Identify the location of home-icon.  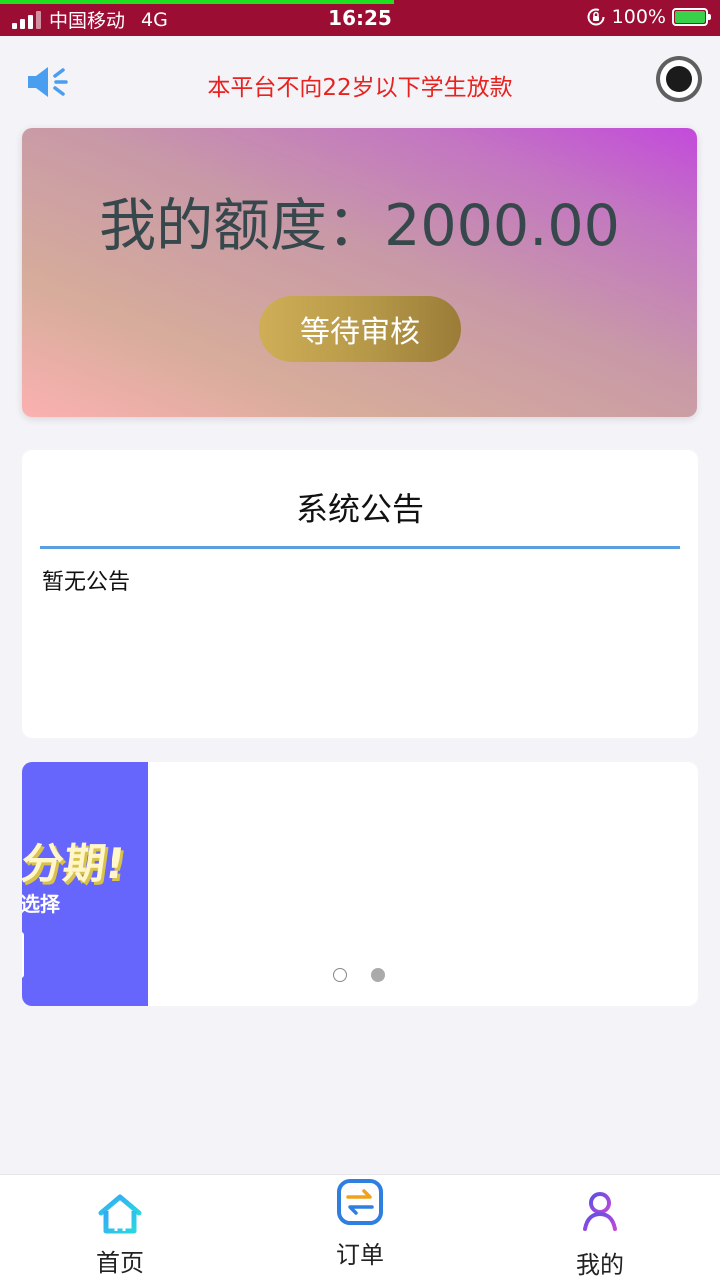
(120, 1214).